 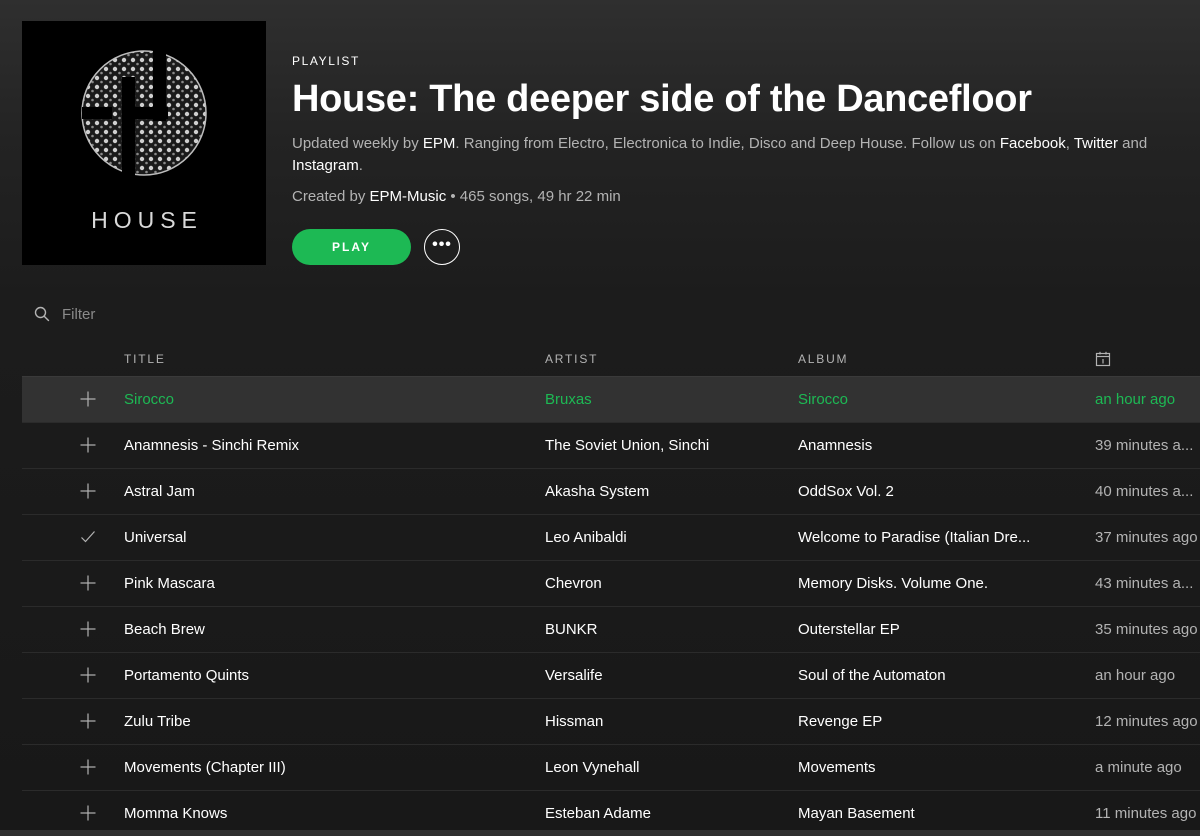 I want to click on filter-bar, so click(x=184, y=314).